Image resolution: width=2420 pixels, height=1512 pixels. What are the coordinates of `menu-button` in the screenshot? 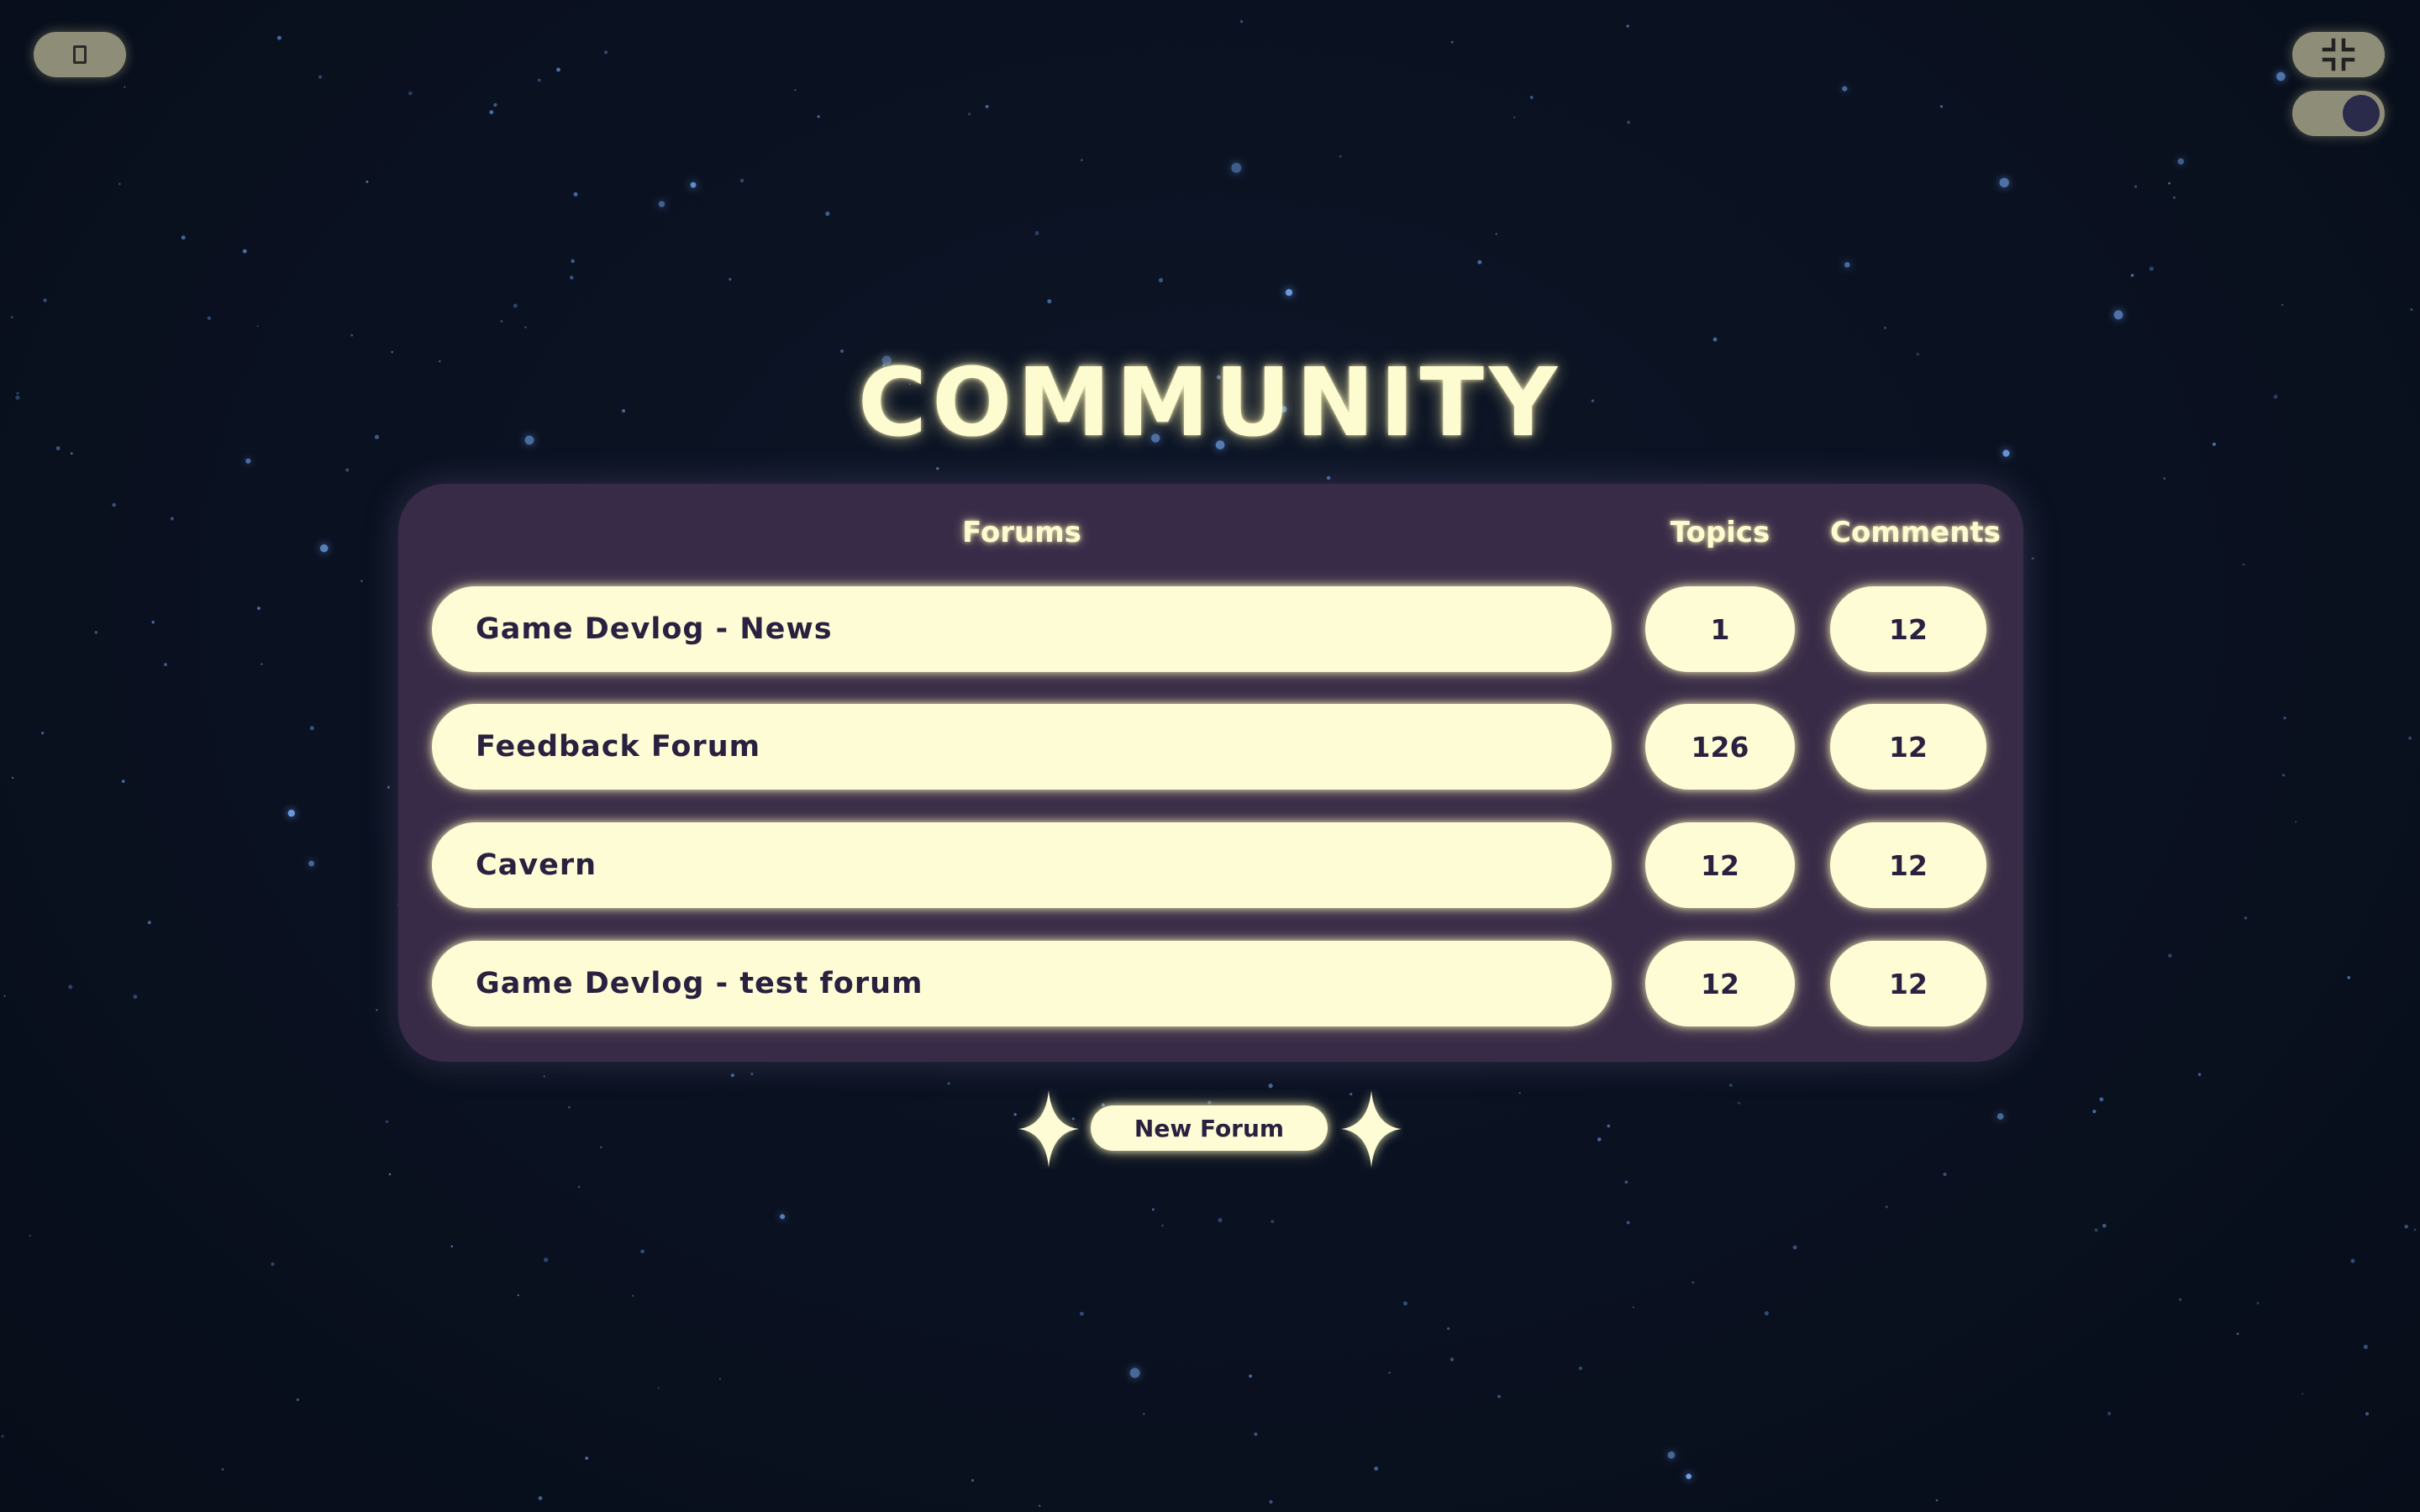 It's located at (80, 54).